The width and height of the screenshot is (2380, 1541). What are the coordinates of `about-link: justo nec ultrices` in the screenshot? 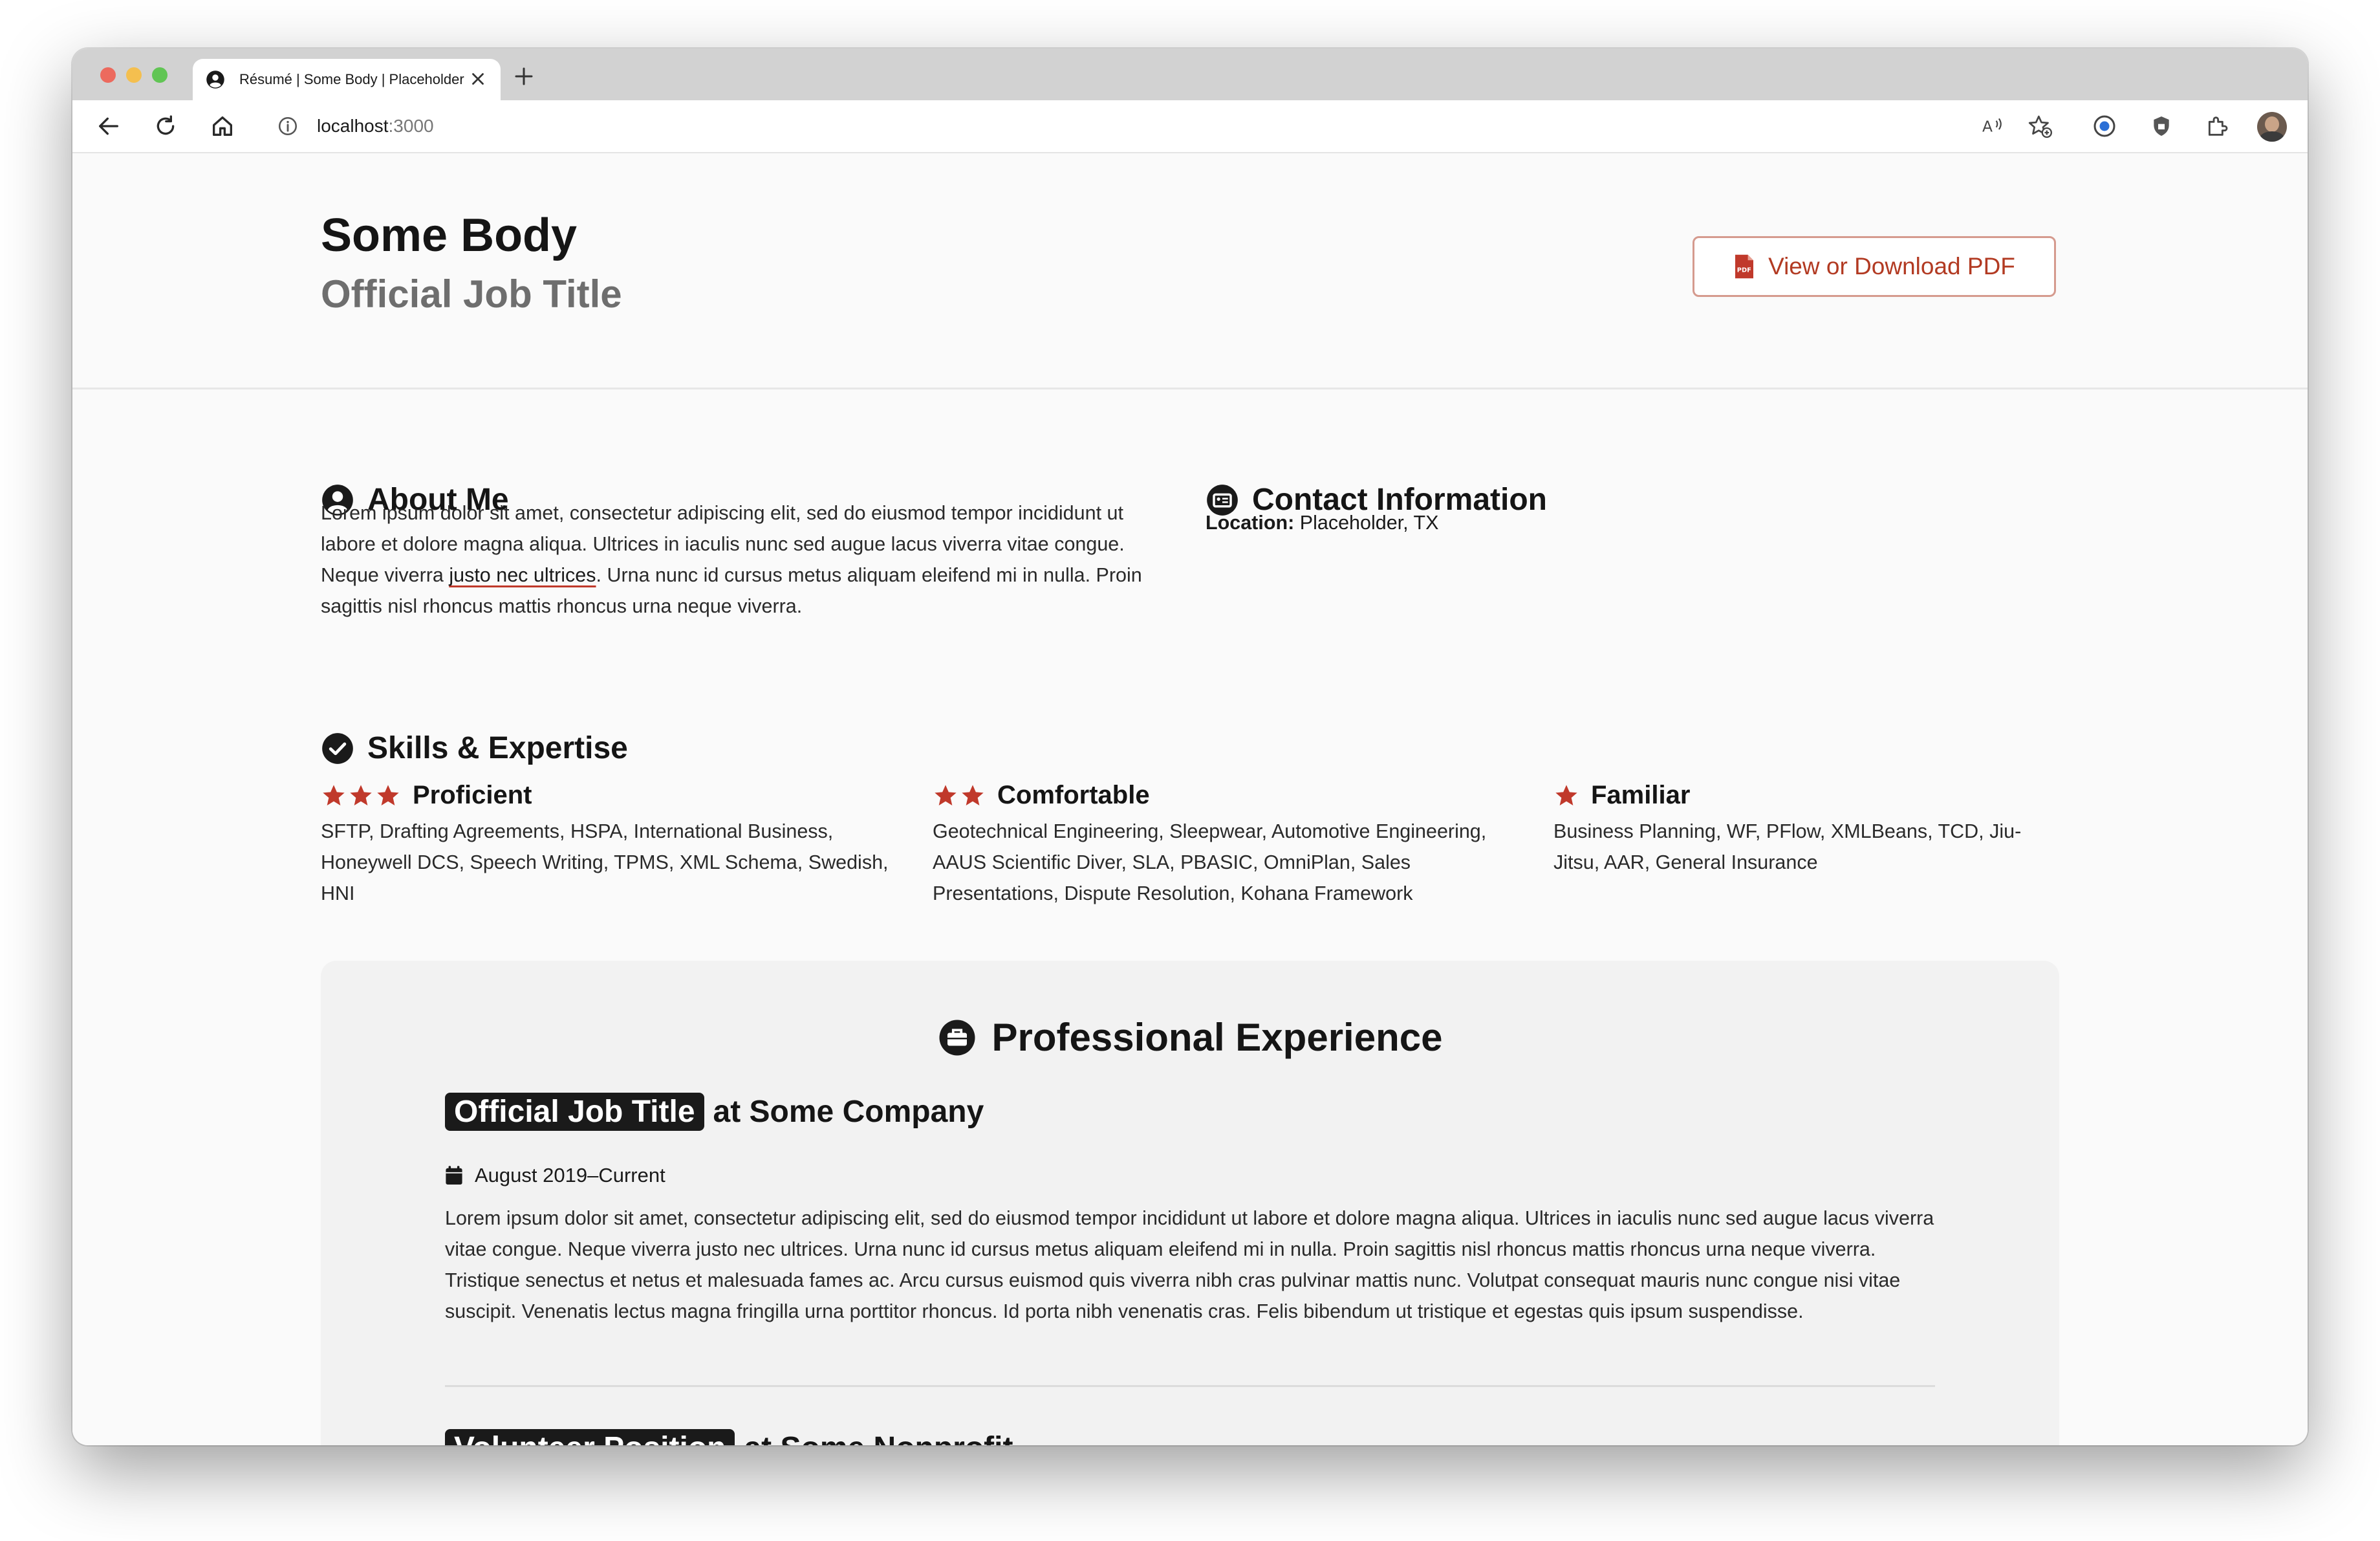 It's located at (522, 575).